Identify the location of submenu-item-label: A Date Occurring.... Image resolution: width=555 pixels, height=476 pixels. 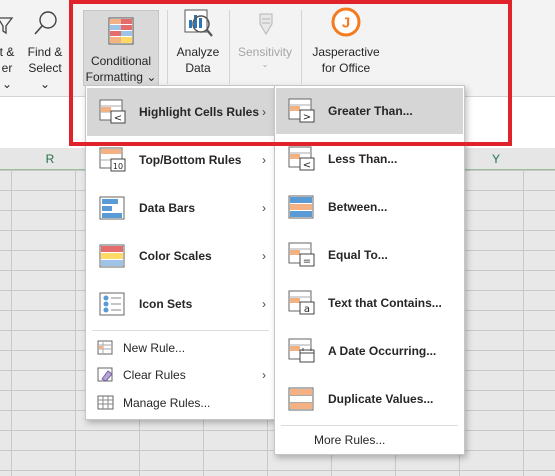
(382, 351).